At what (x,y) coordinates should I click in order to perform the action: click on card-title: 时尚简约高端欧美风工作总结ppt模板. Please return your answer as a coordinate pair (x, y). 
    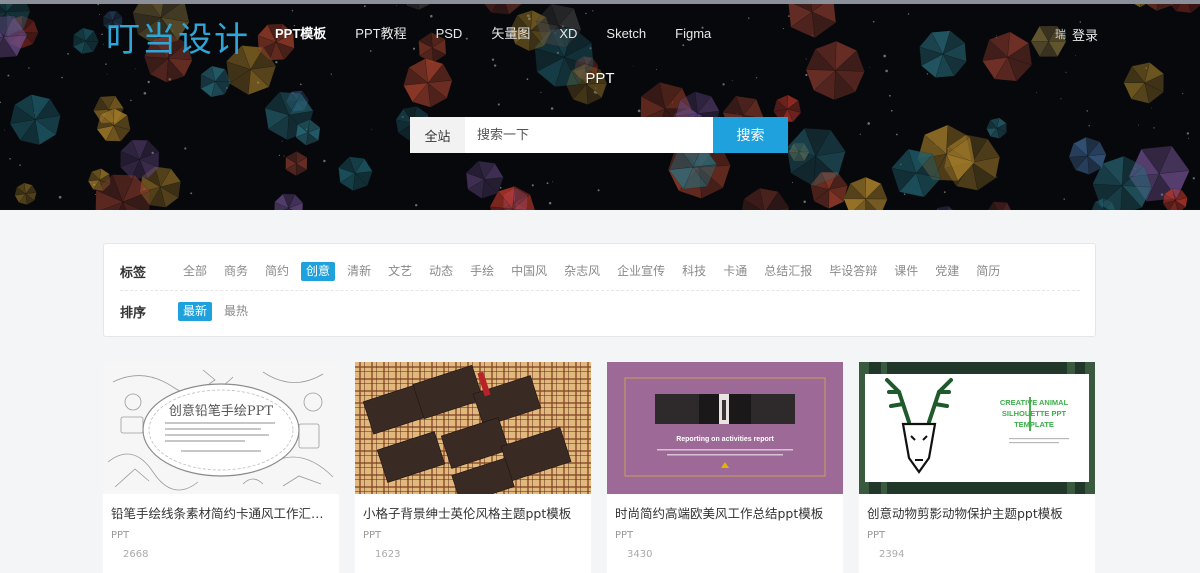
    Looking at the image, I should click on (726, 512).